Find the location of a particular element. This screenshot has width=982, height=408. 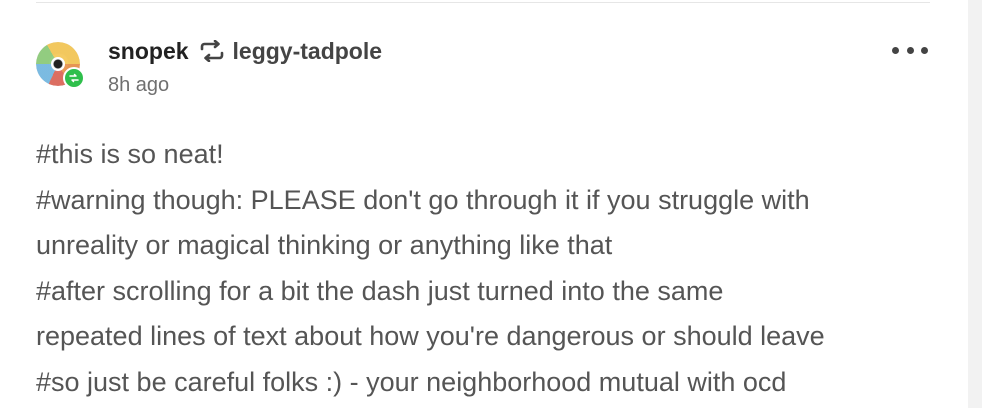

tag-line: #this is so neat! is located at coordinates (486, 155).